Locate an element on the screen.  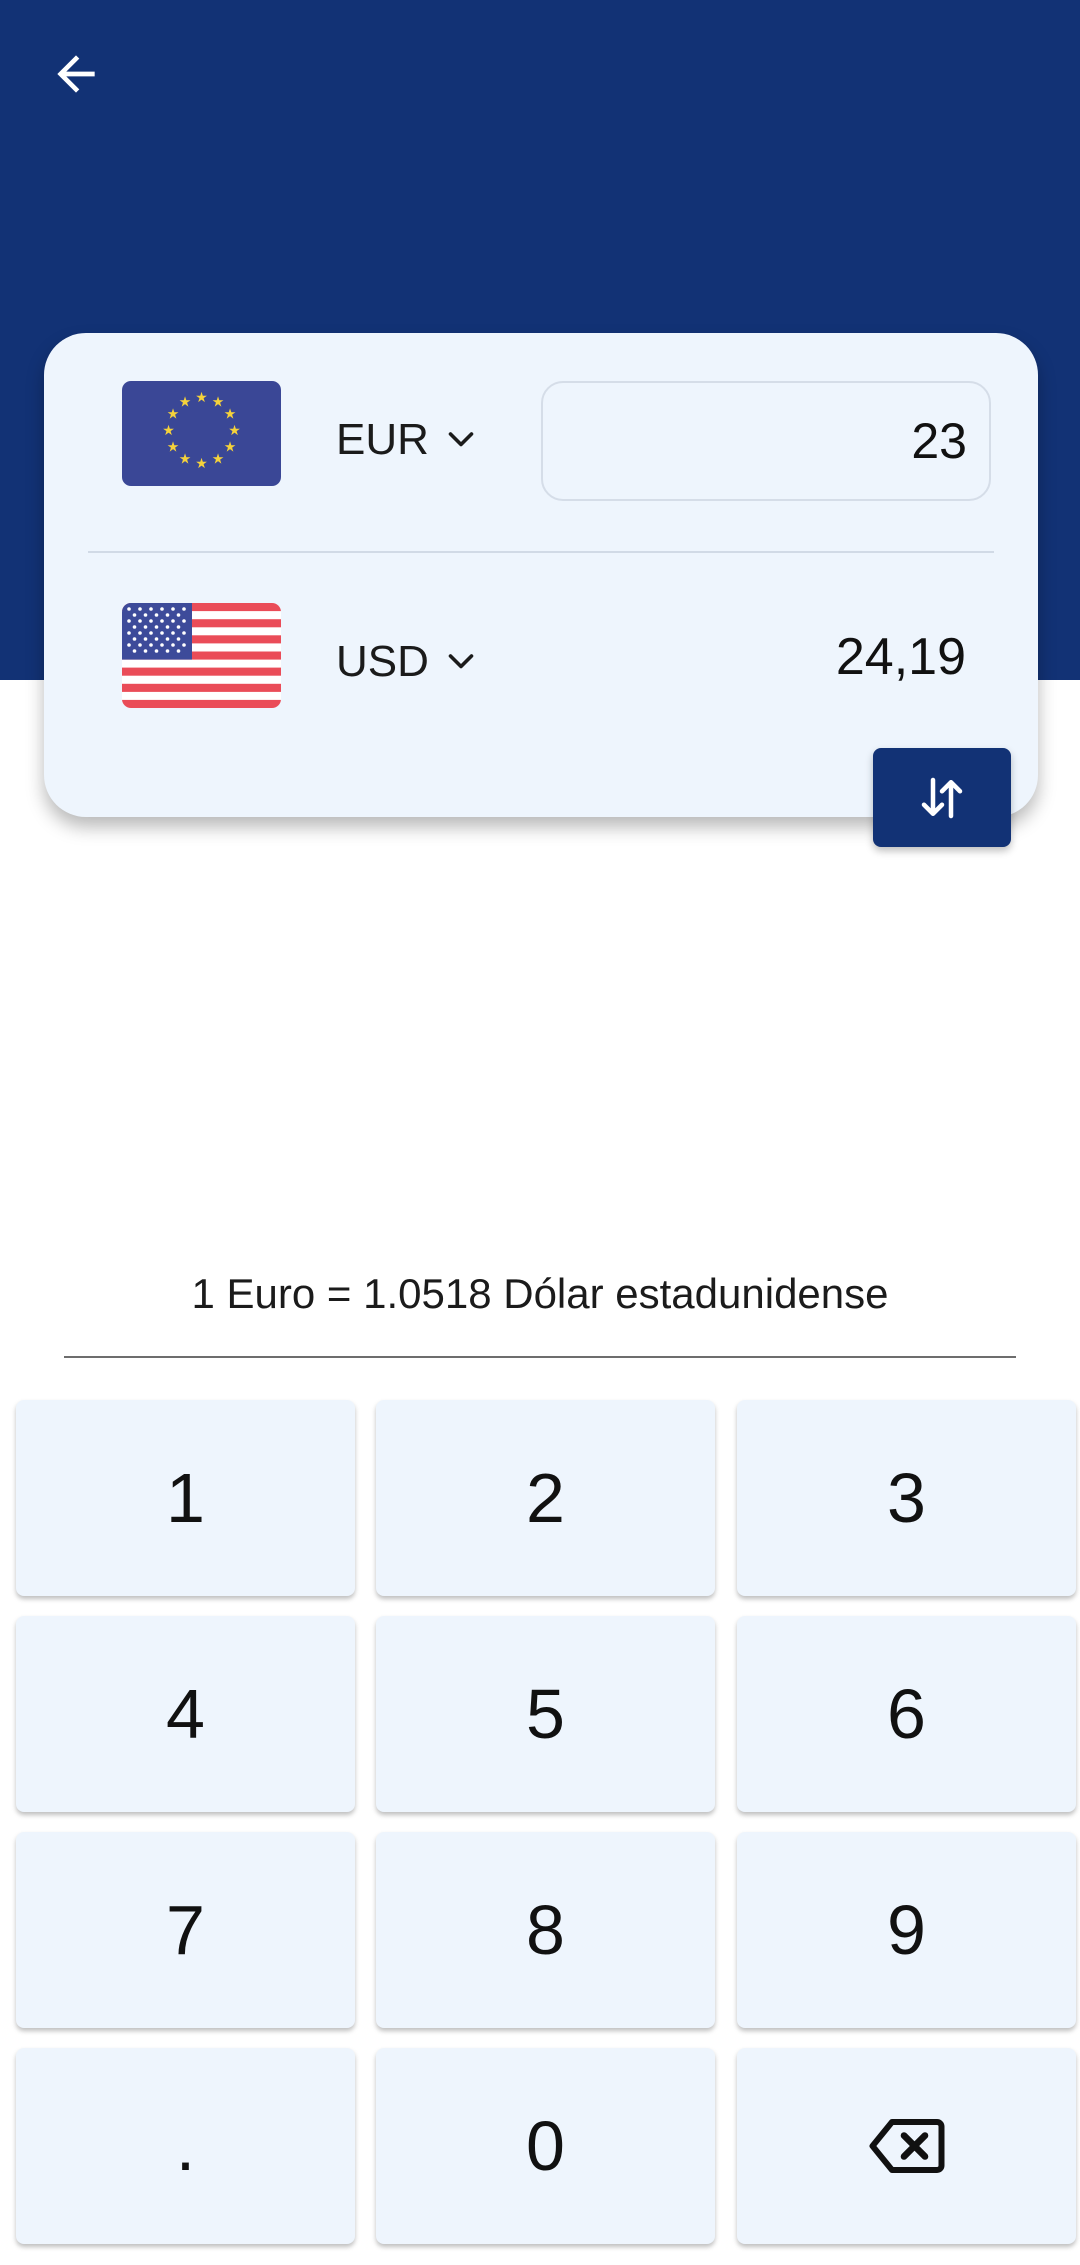
rate-divider is located at coordinates (540, 1357).